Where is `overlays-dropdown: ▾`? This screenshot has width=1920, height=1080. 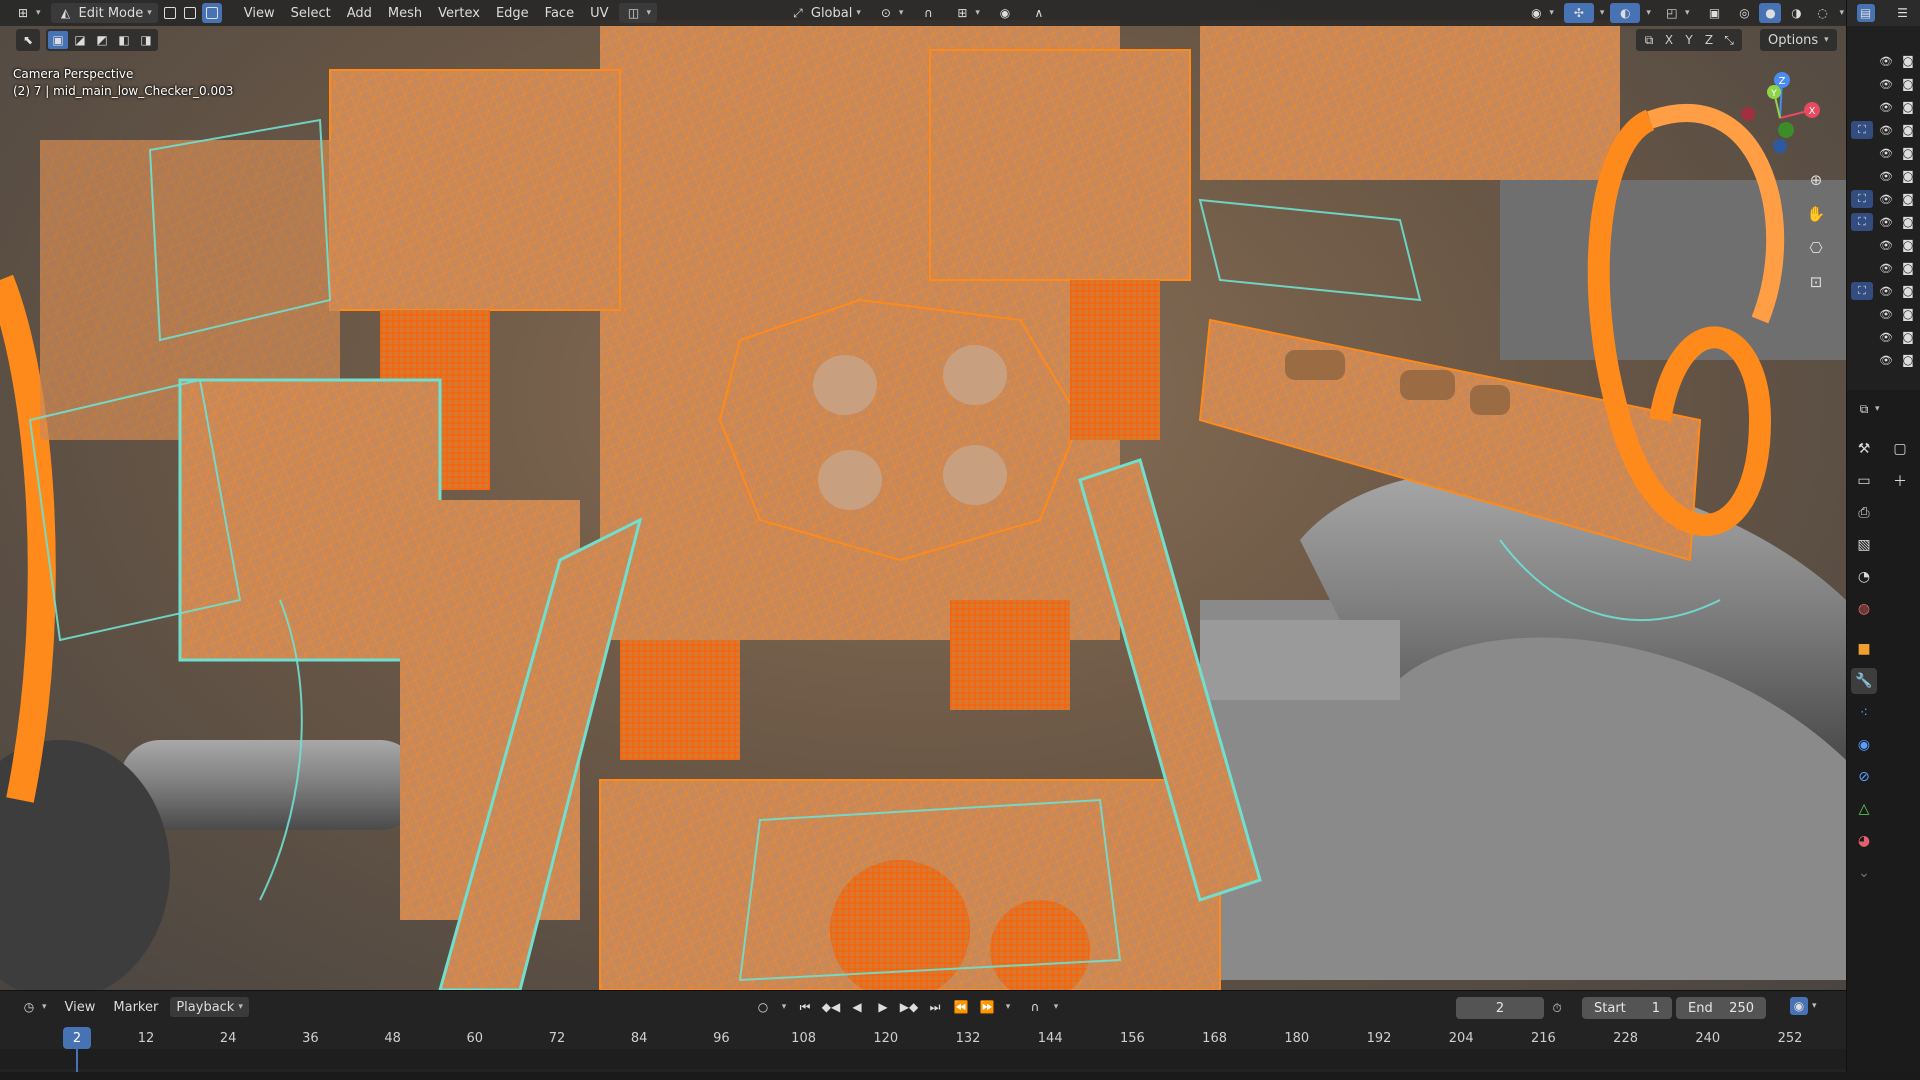
overlays-dropdown: ▾ is located at coordinates (1648, 13).